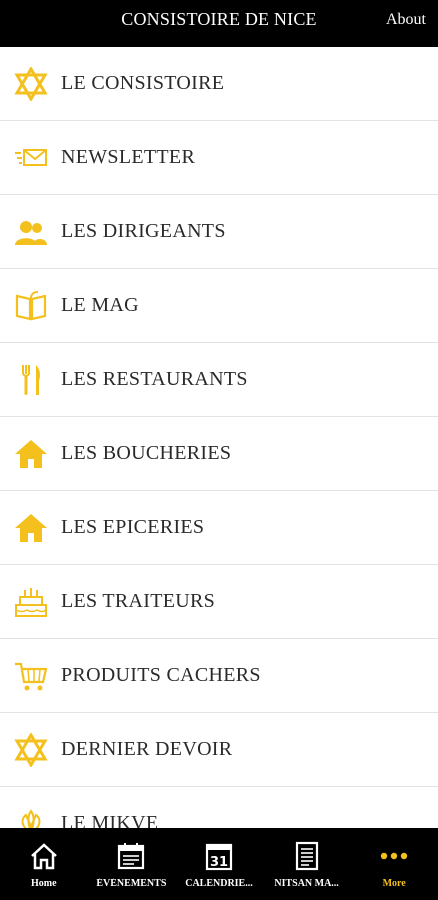  I want to click on menu-item-label: LES BOUCHERIES, so click(146, 453).